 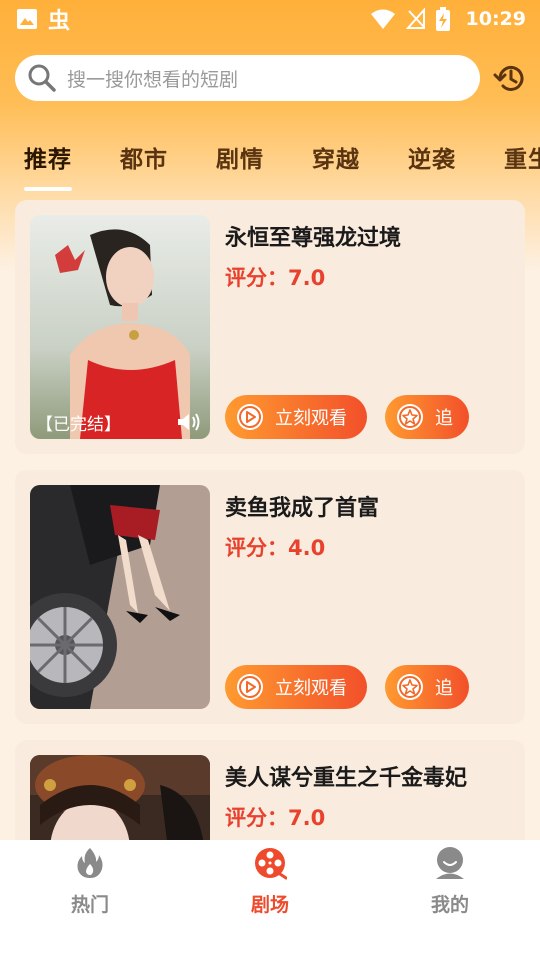 I want to click on tab-rebirth: 重生, so click(x=522, y=157).